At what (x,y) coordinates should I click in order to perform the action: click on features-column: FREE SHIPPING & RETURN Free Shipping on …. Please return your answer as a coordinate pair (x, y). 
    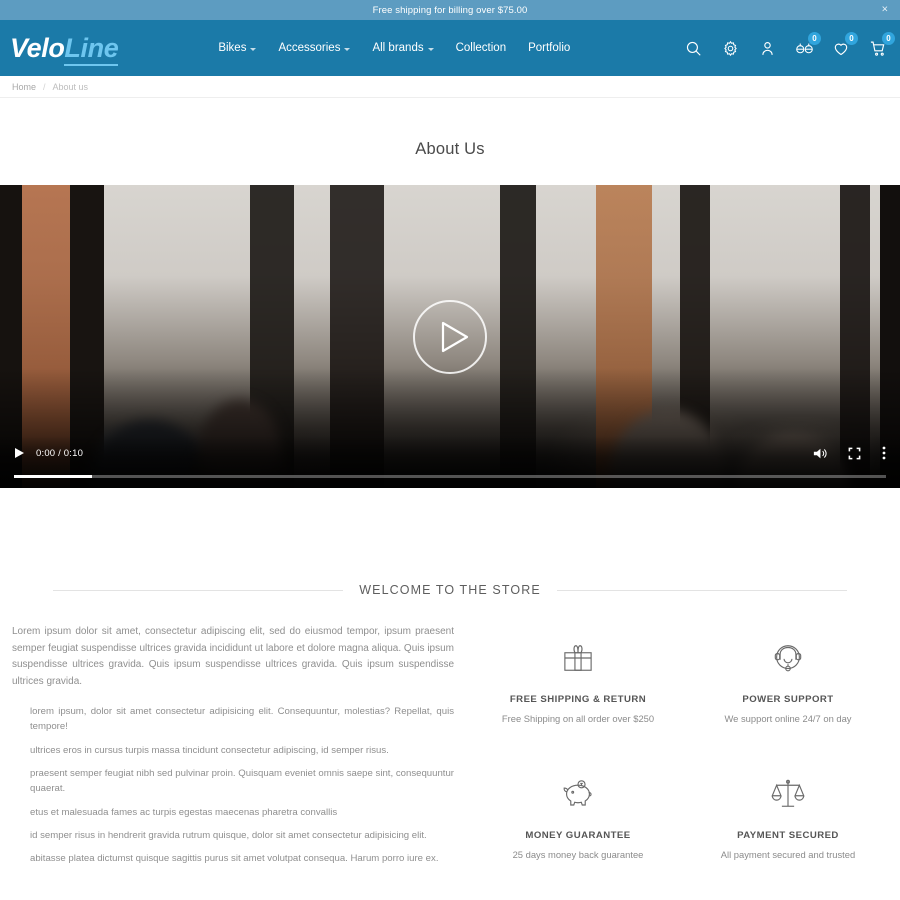
    Looking at the image, I should click on (683, 749).